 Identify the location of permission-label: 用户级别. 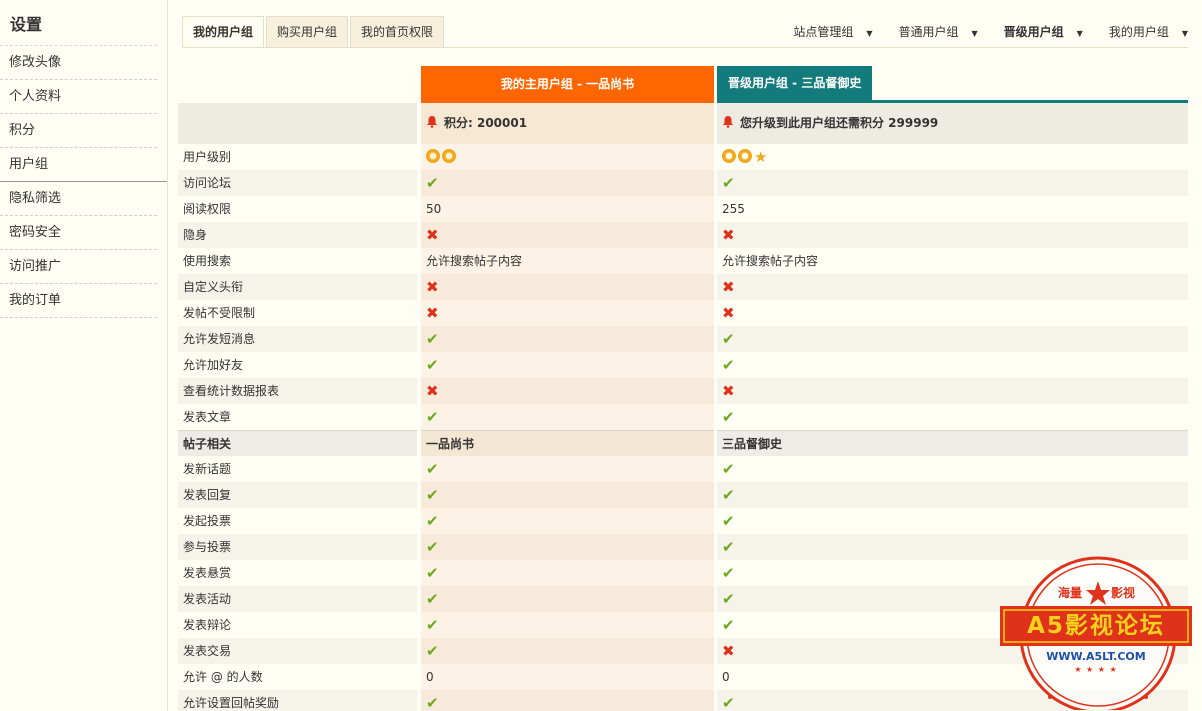
(207, 157).